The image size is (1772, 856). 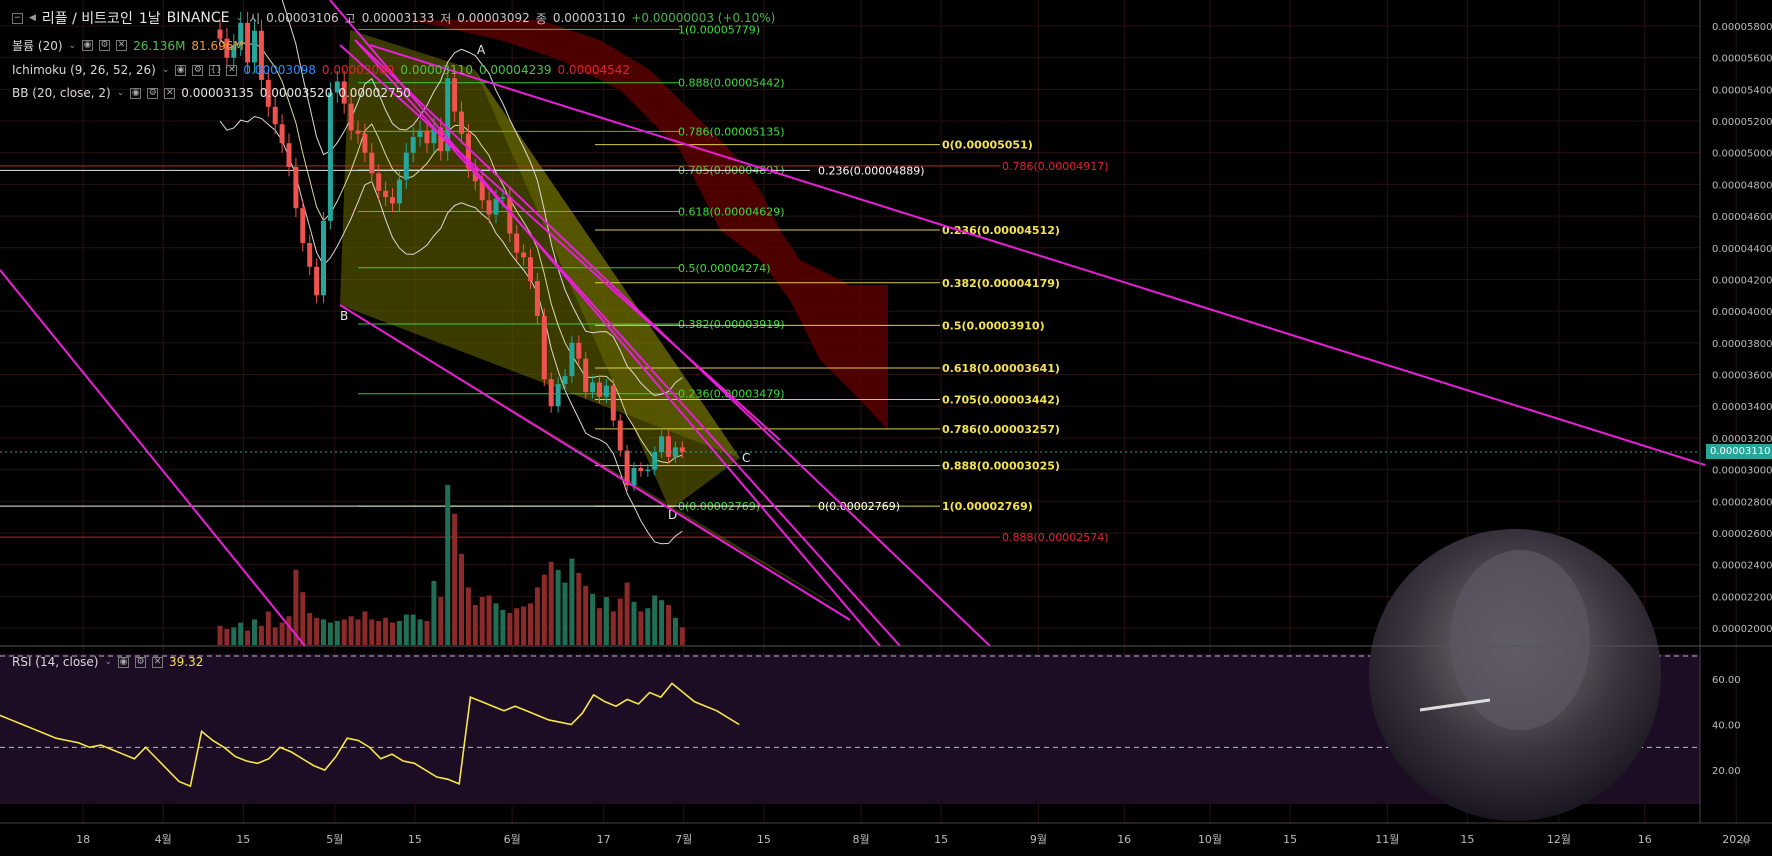 I want to click on volume-label: 볼륨 (20), so click(x=37, y=45).